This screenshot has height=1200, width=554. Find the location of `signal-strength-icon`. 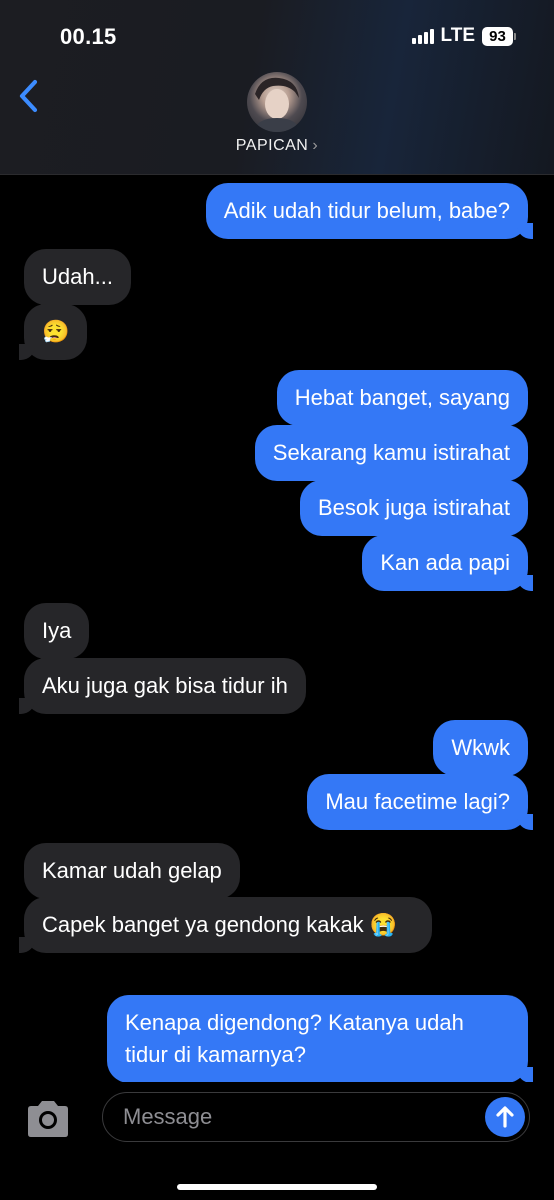

signal-strength-icon is located at coordinates (422, 36).